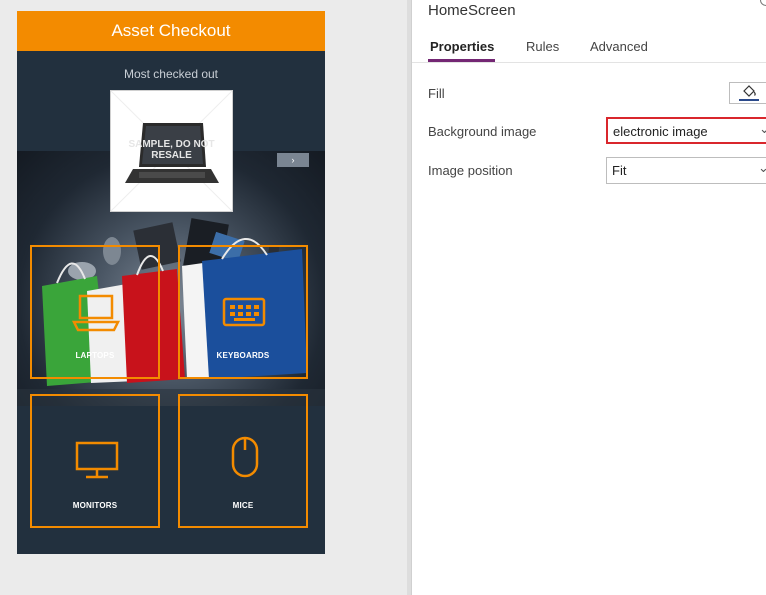 Image resolution: width=766 pixels, height=595 pixels. Describe the element at coordinates (462, 46) in the screenshot. I see `tab-properties: Properties` at that location.